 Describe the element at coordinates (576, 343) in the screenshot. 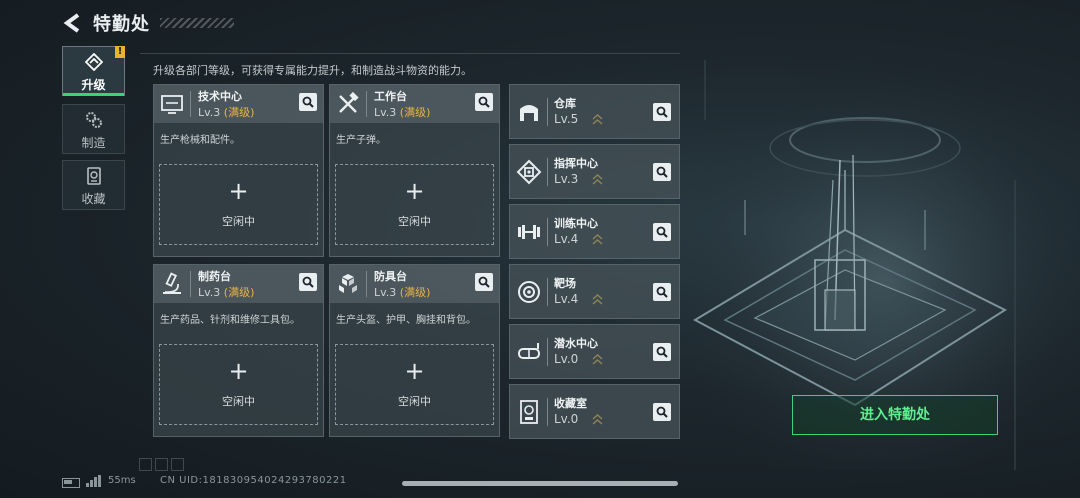

I see `facility-name: 潜水中心` at that location.